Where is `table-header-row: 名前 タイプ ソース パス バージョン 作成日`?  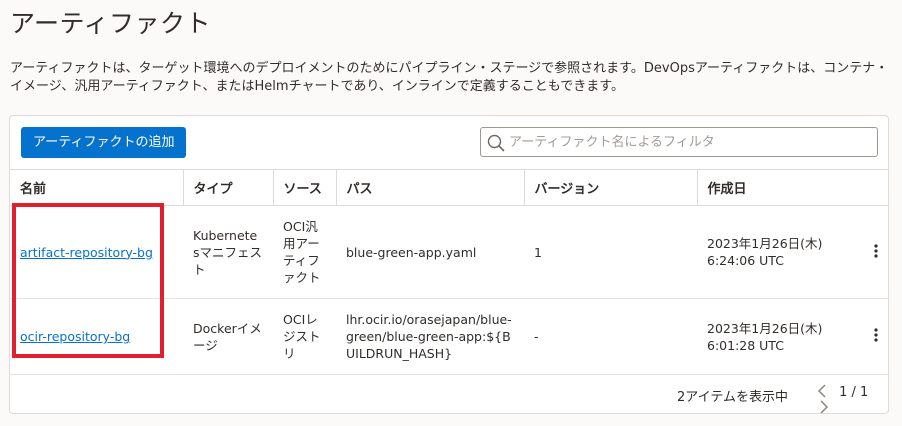 table-header-row: 名前 タイプ ソース パス バージョン 作成日 is located at coordinates (449, 187).